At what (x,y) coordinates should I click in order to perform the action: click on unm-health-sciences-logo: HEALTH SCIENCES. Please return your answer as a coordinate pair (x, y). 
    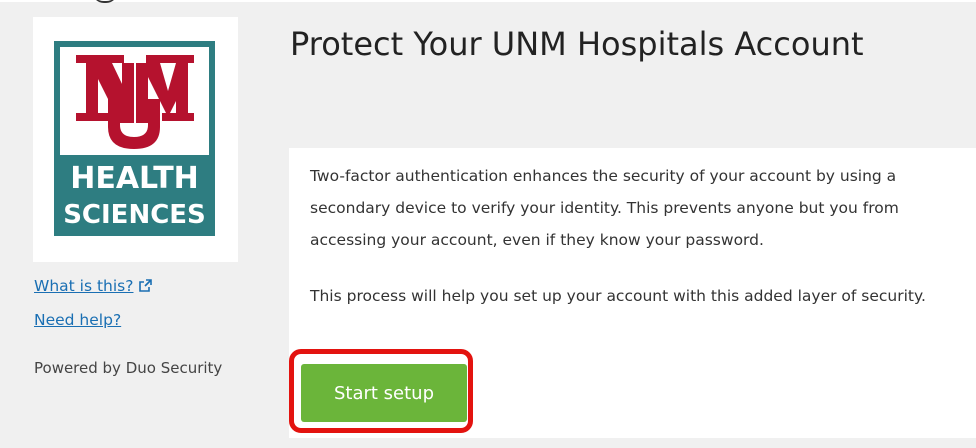
    Looking at the image, I should click on (134, 138).